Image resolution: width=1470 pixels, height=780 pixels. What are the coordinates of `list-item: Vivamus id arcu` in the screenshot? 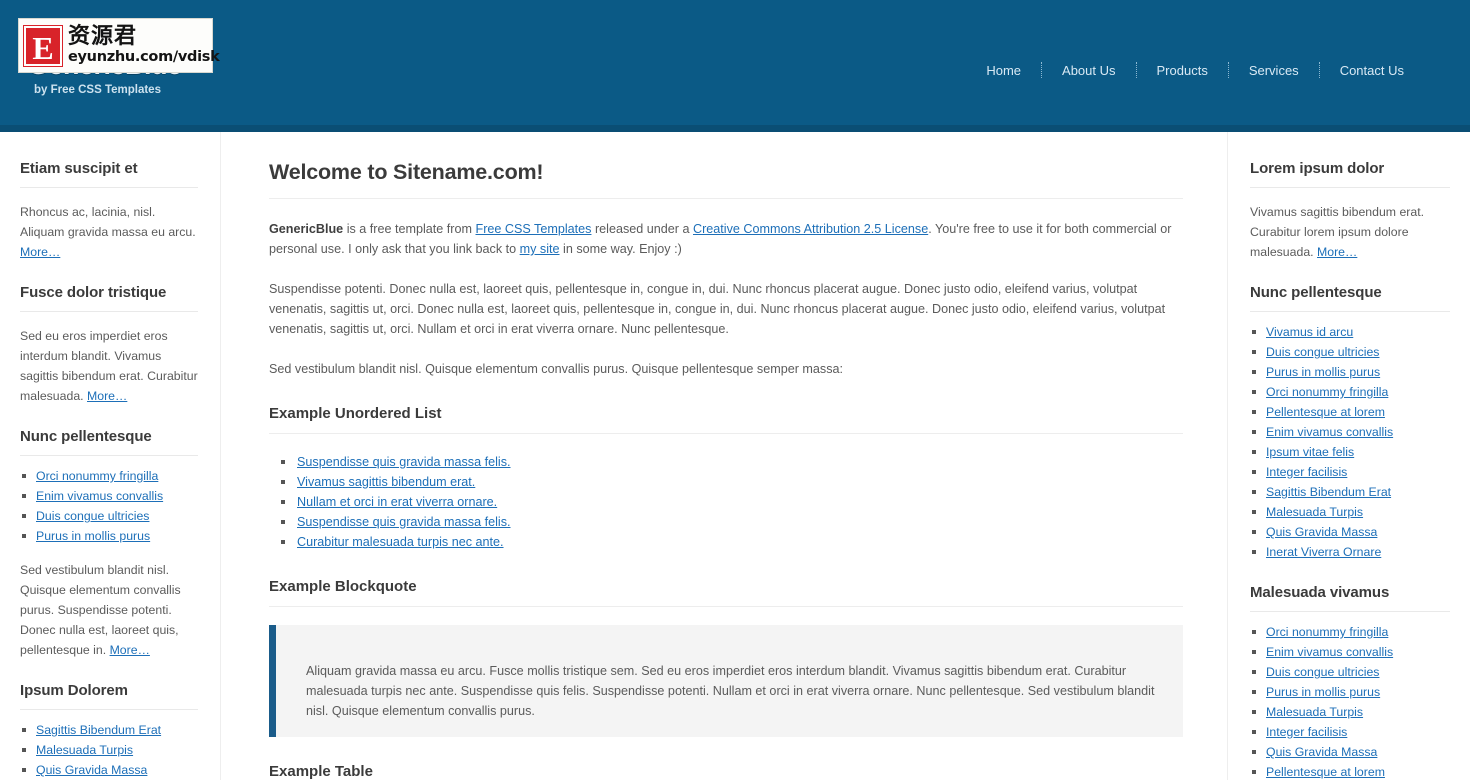 It's located at (1350, 332).